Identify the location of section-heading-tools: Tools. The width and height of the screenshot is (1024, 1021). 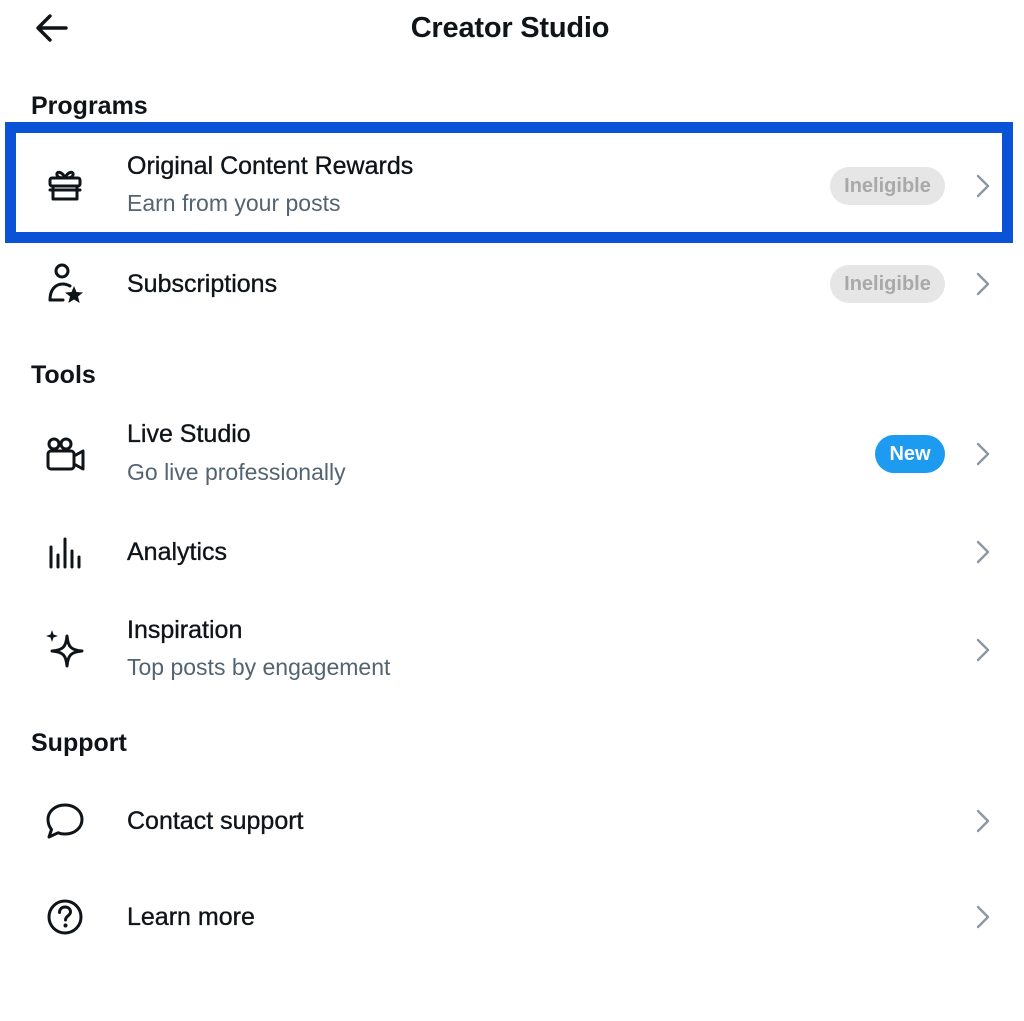
(63, 375).